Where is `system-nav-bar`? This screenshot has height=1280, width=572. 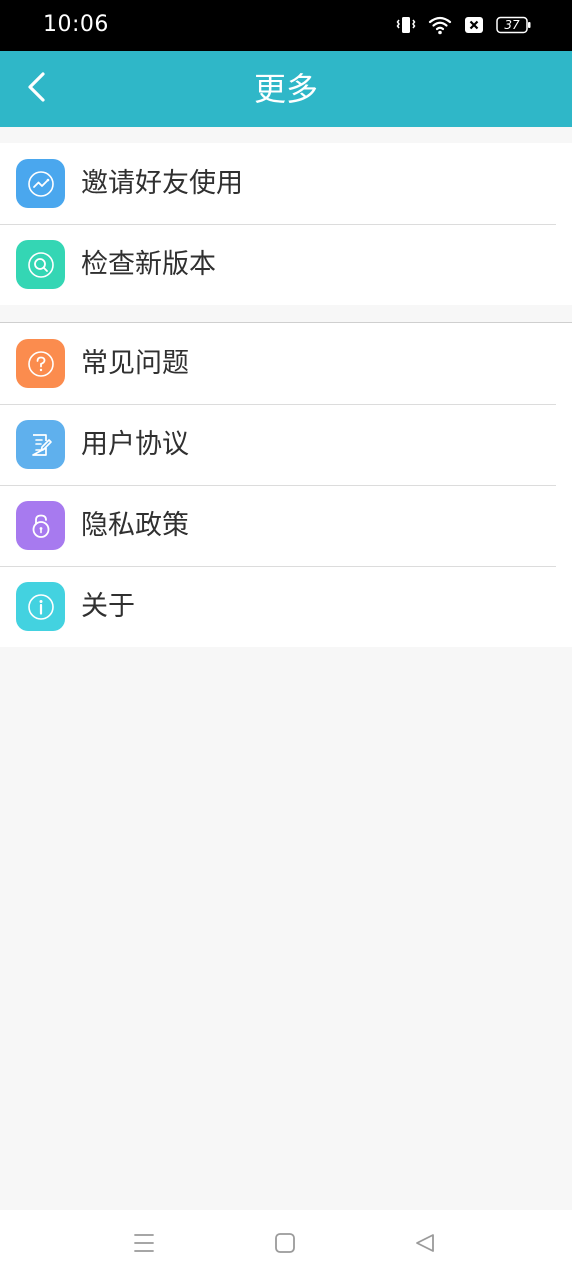
system-nav-bar is located at coordinates (286, 1245).